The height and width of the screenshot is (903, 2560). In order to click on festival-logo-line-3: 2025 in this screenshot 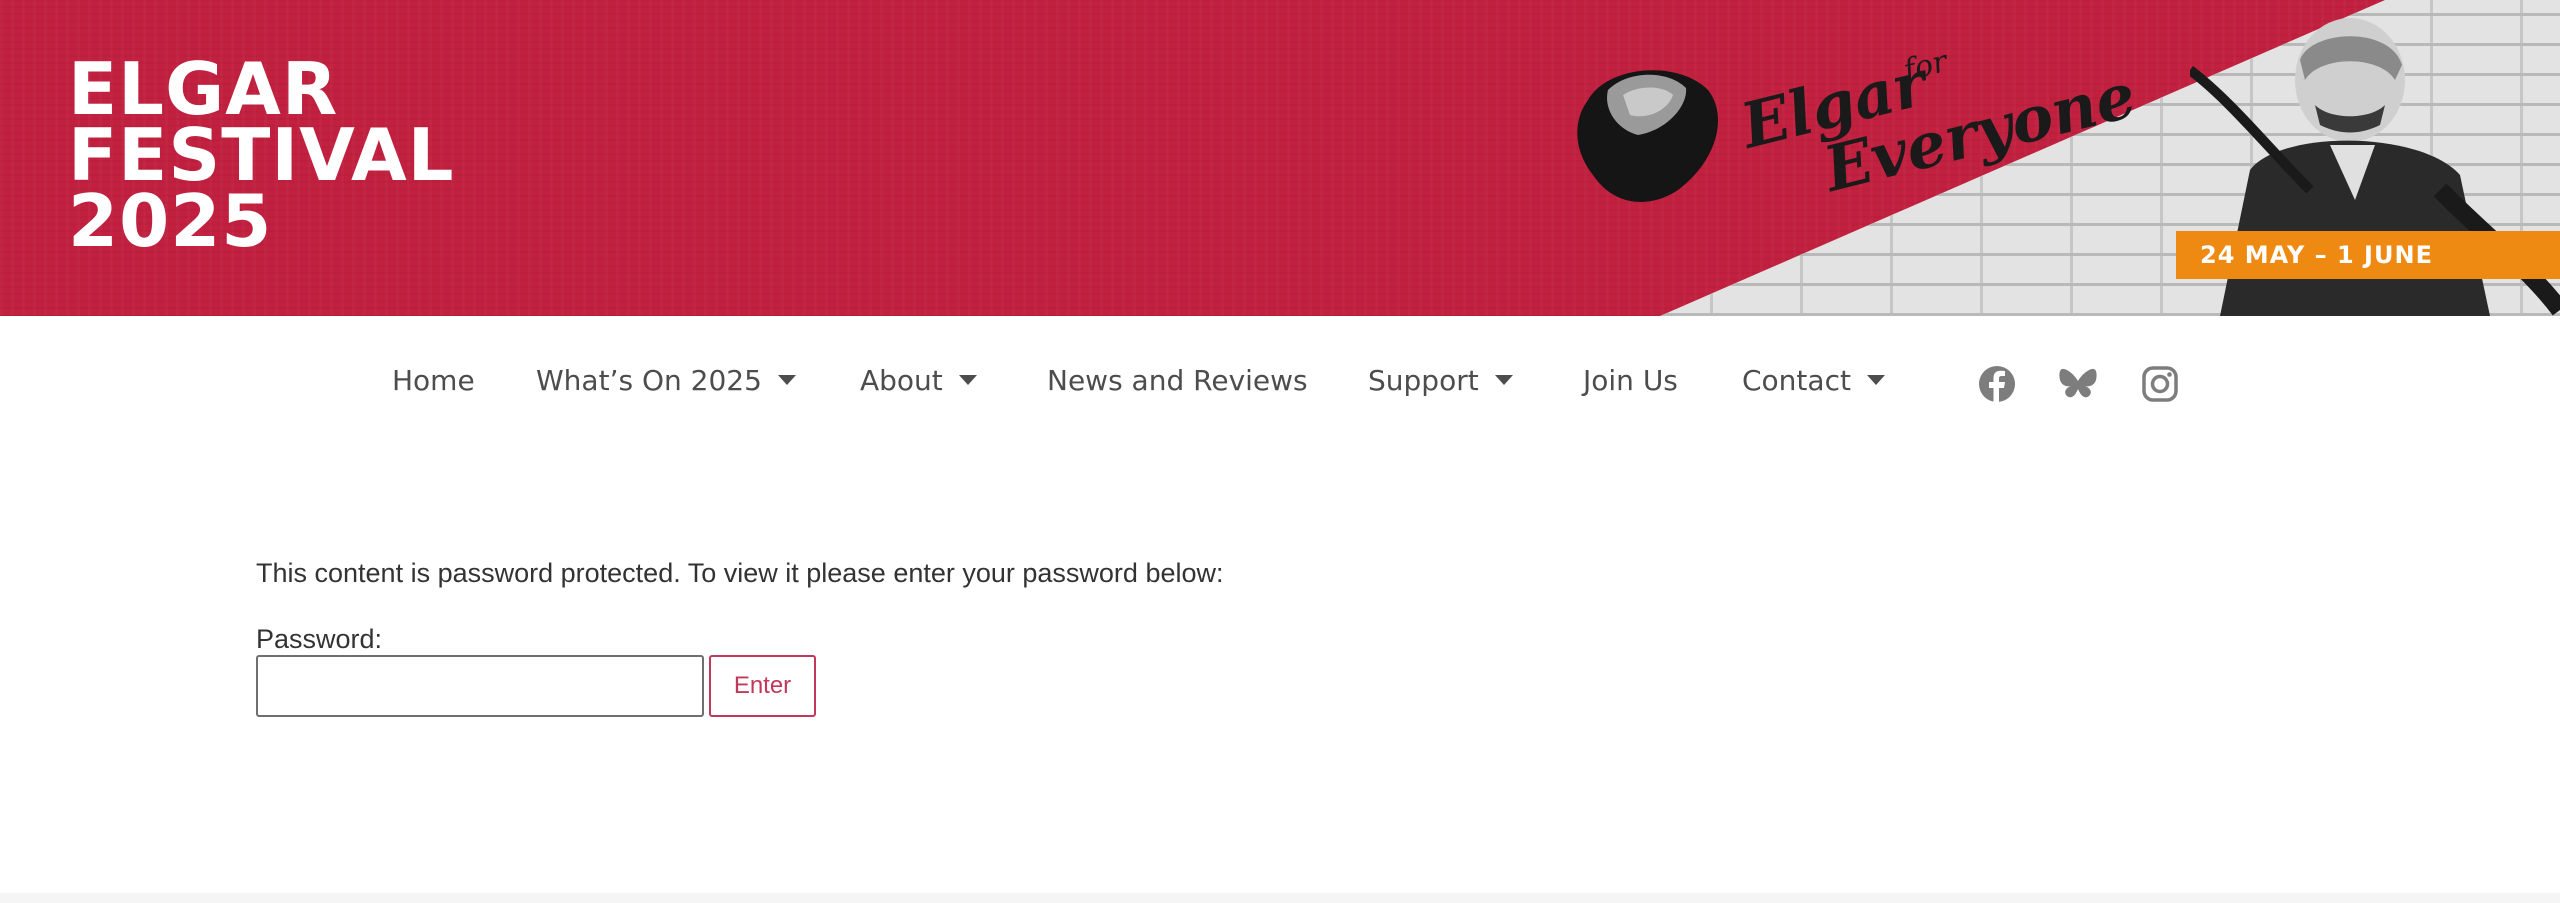, I will do `click(170, 221)`.